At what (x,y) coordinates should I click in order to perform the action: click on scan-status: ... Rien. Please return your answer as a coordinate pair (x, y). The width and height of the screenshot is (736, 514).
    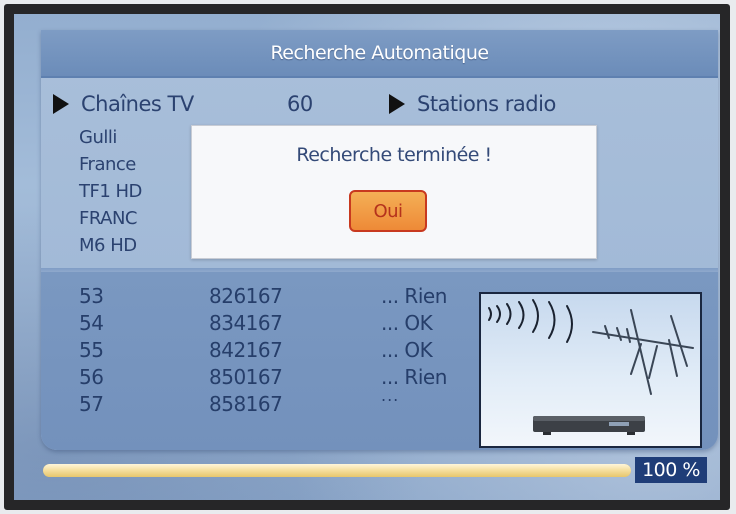
    Looking at the image, I should click on (414, 296).